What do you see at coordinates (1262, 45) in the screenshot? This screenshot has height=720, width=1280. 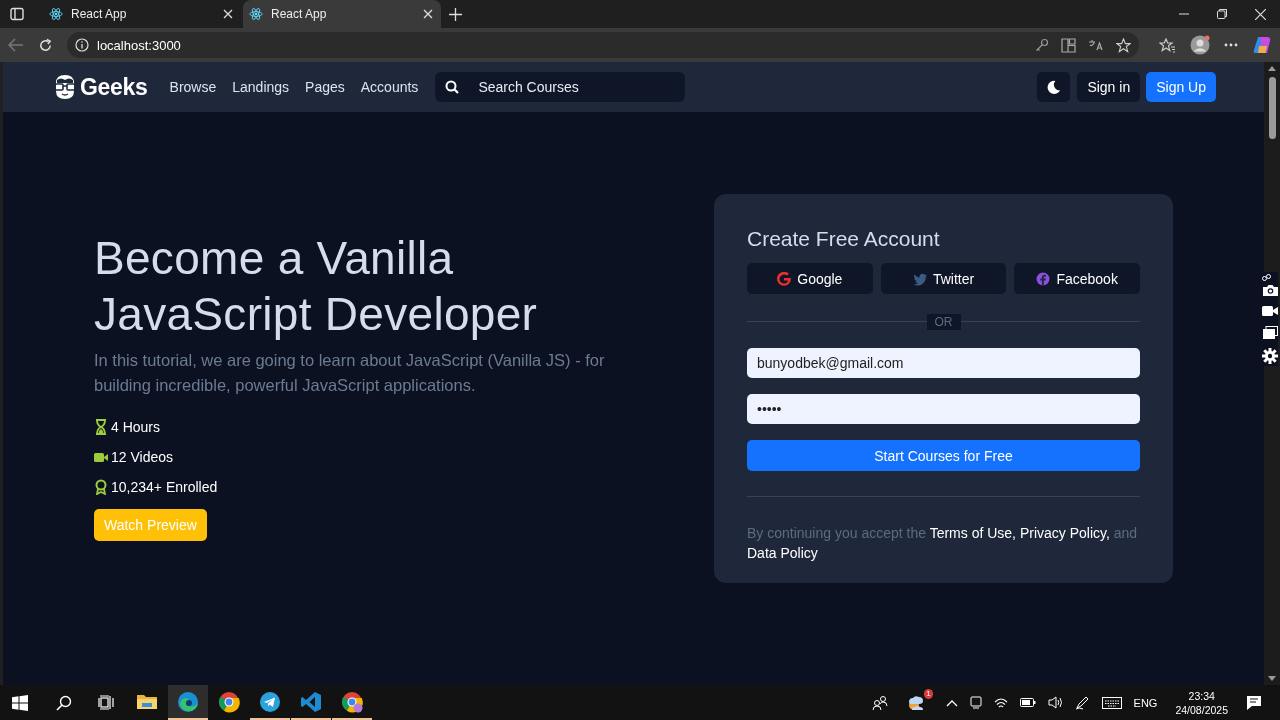 I see `copilot-icon` at bounding box center [1262, 45].